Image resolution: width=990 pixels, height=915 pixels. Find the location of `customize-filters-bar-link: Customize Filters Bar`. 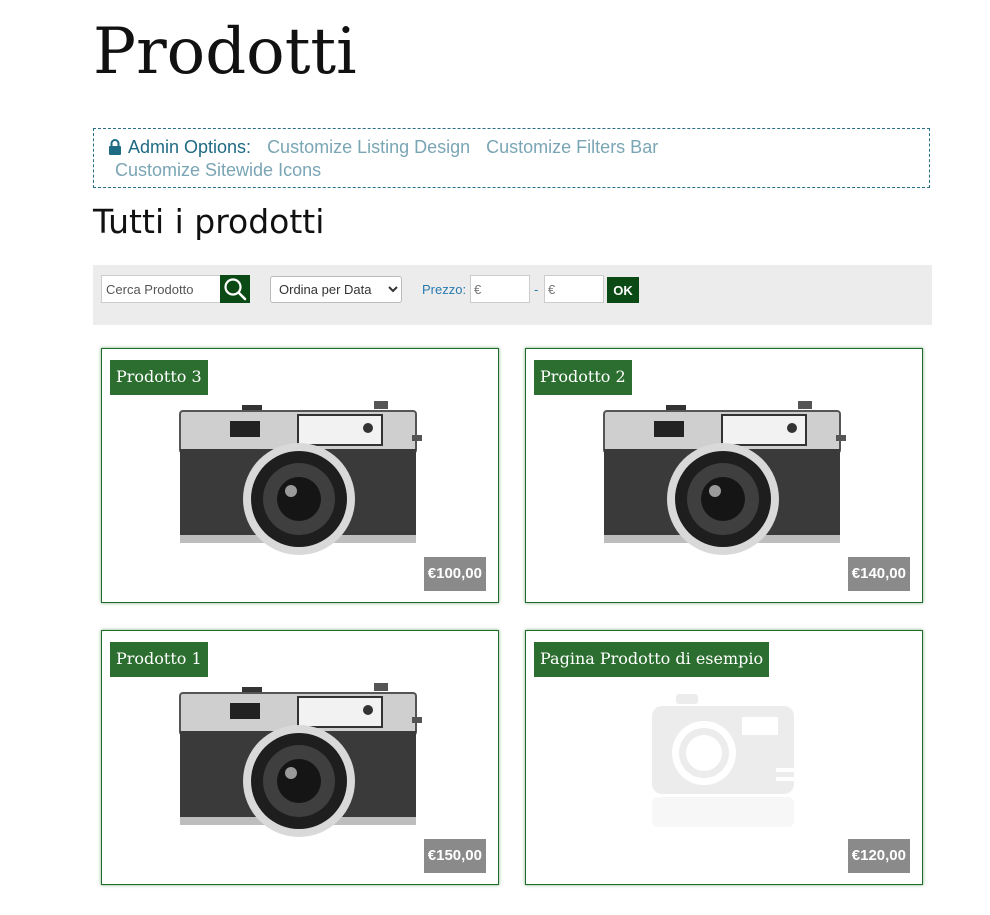

customize-filters-bar-link: Customize Filters Bar is located at coordinates (572, 147).